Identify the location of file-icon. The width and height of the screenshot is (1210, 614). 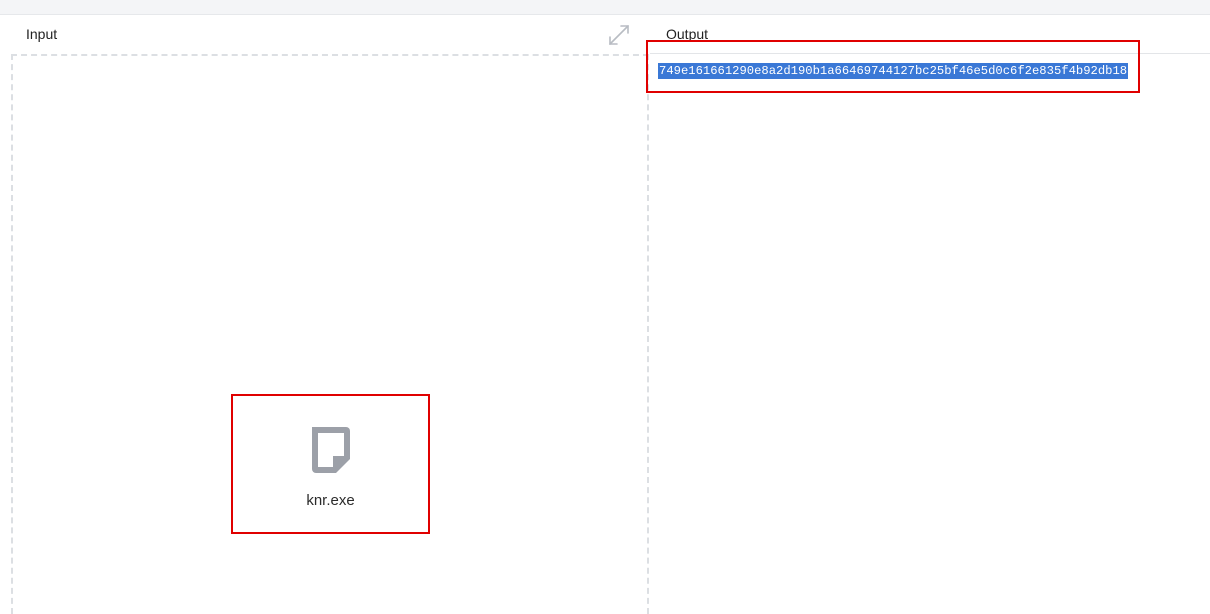
(330, 451).